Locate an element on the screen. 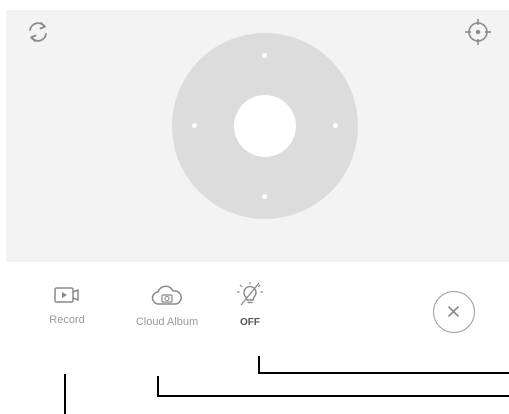  record-button: Record is located at coordinates (67, 305).